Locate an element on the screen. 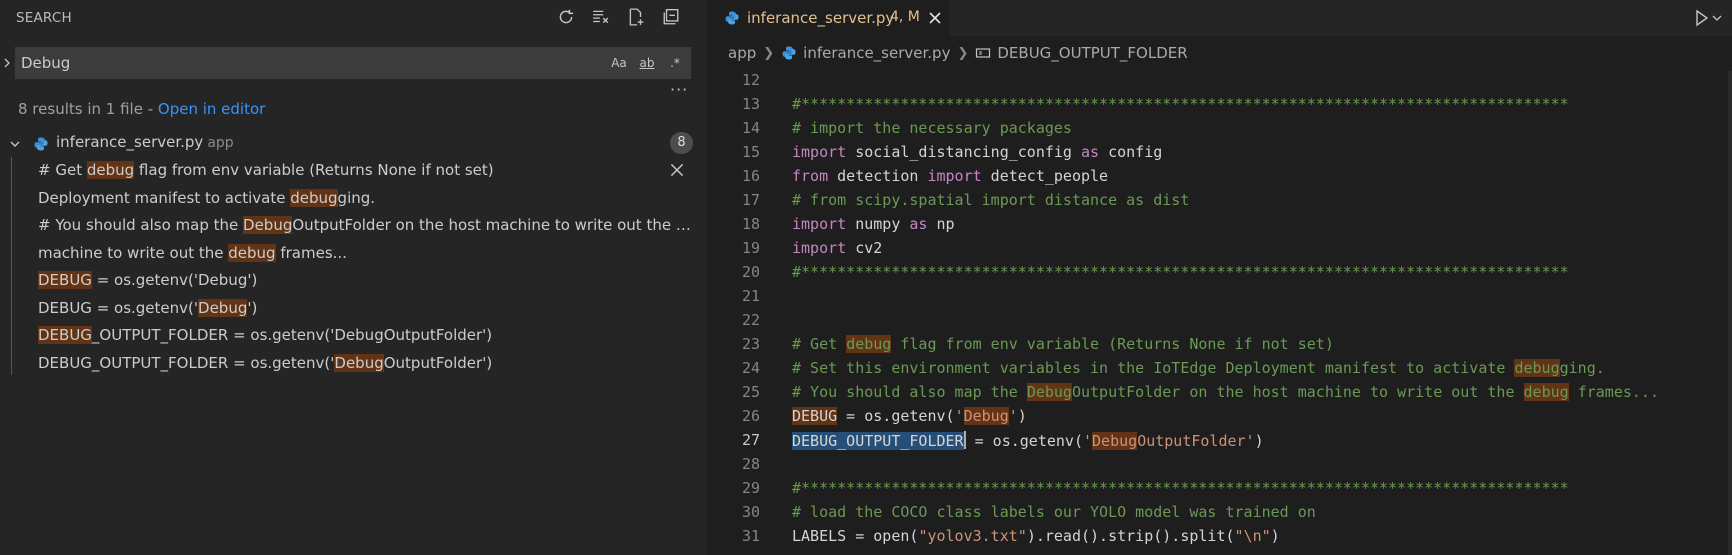  line-number: 16 is located at coordinates (750, 176).